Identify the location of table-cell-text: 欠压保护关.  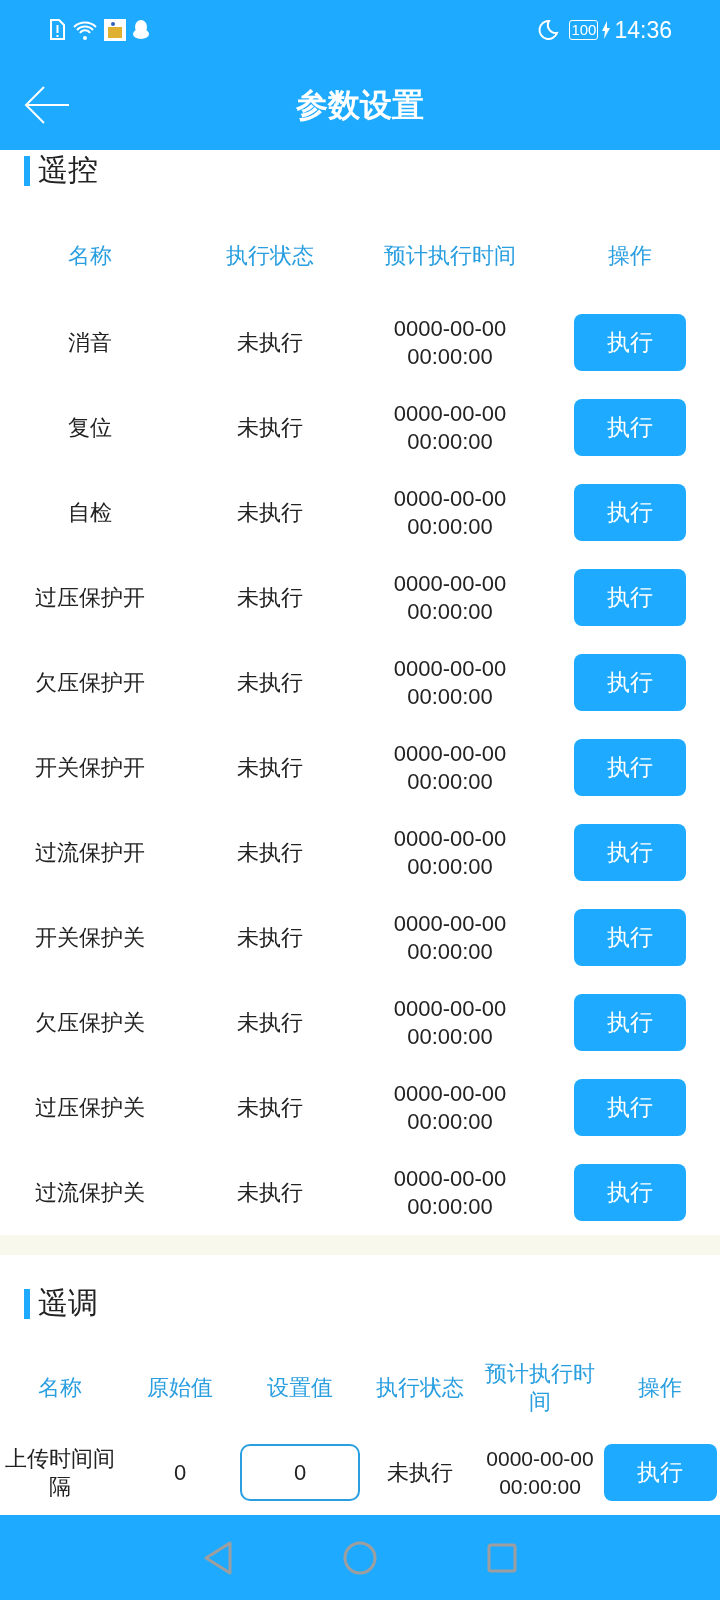
(90, 1023).